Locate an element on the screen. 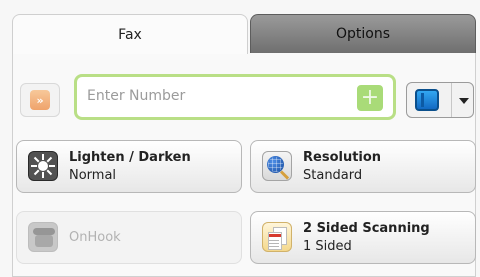  onhook-button: OnHook is located at coordinates (129, 237).